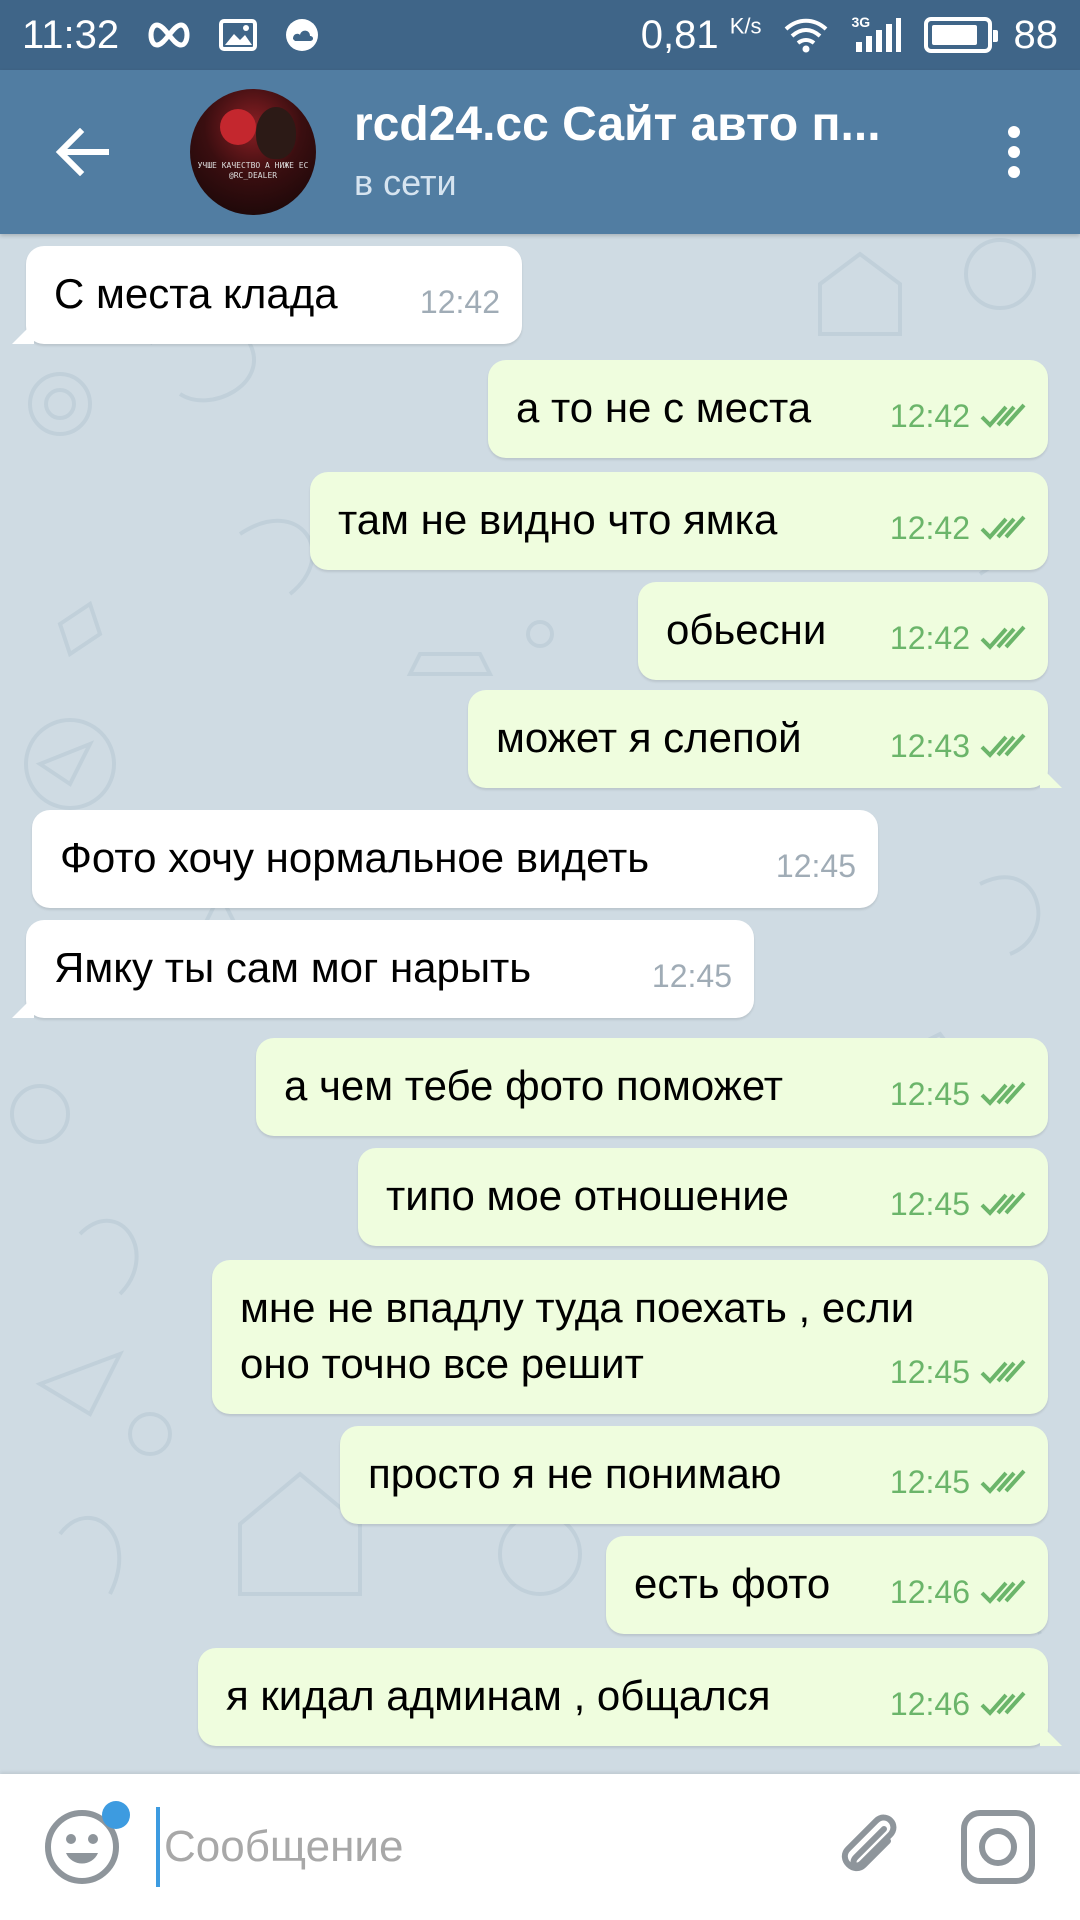 The image size is (1080, 1920). I want to click on outgoing-message: просто я не понимаю 12:45, so click(694, 1475).